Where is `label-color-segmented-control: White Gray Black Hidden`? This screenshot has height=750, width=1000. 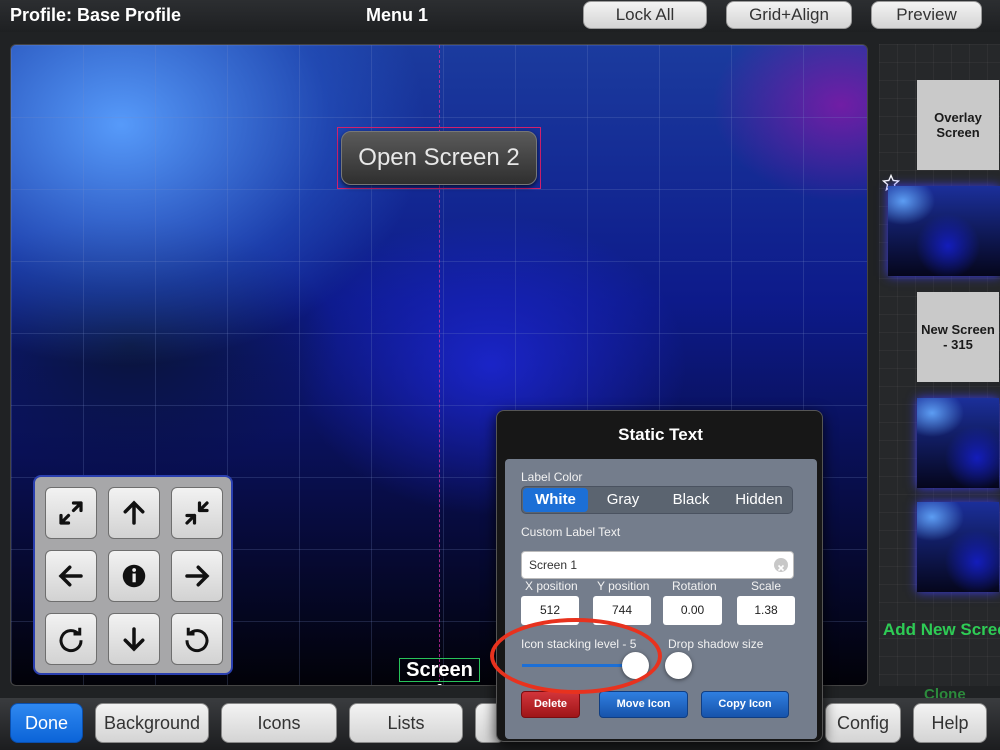 label-color-segmented-control: White Gray Black Hidden is located at coordinates (657, 500).